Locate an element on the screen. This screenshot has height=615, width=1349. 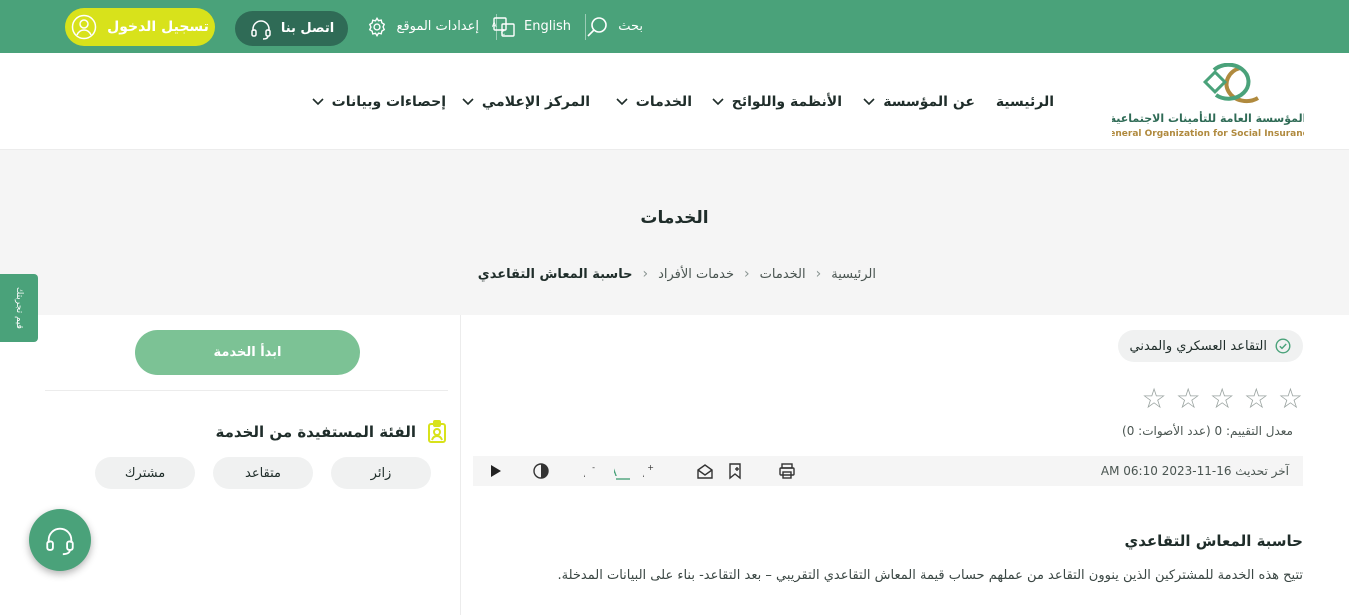
check-circle-icon is located at coordinates (1283, 346).